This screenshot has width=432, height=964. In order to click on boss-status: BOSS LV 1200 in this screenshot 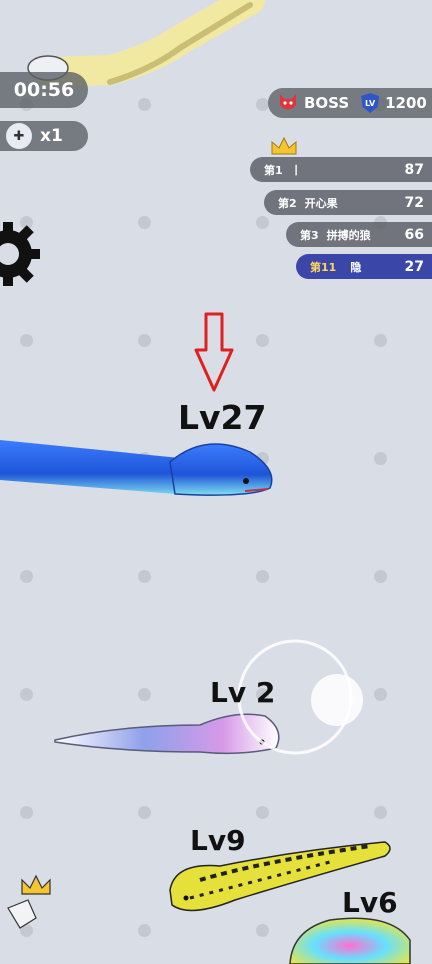, I will do `click(350, 103)`.